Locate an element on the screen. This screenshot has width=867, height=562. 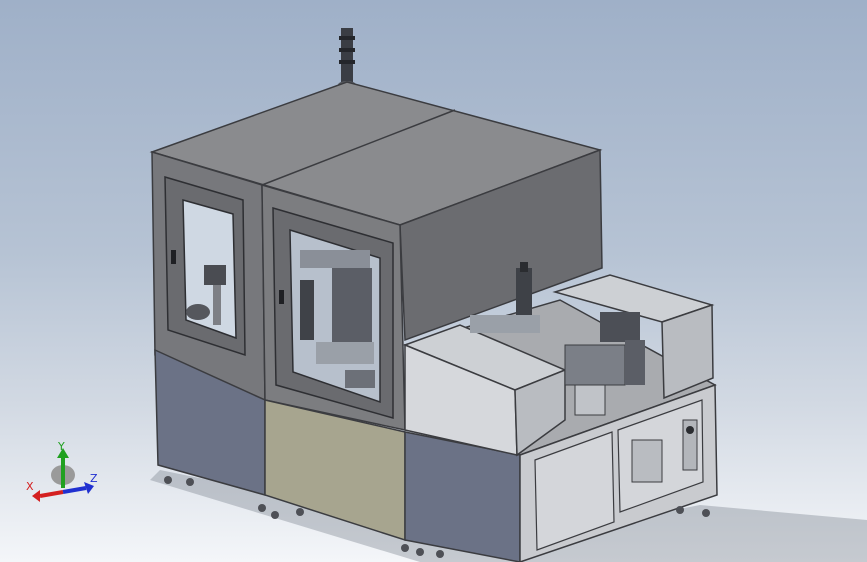
z-axis-icon is located at coordinates (74, 490).